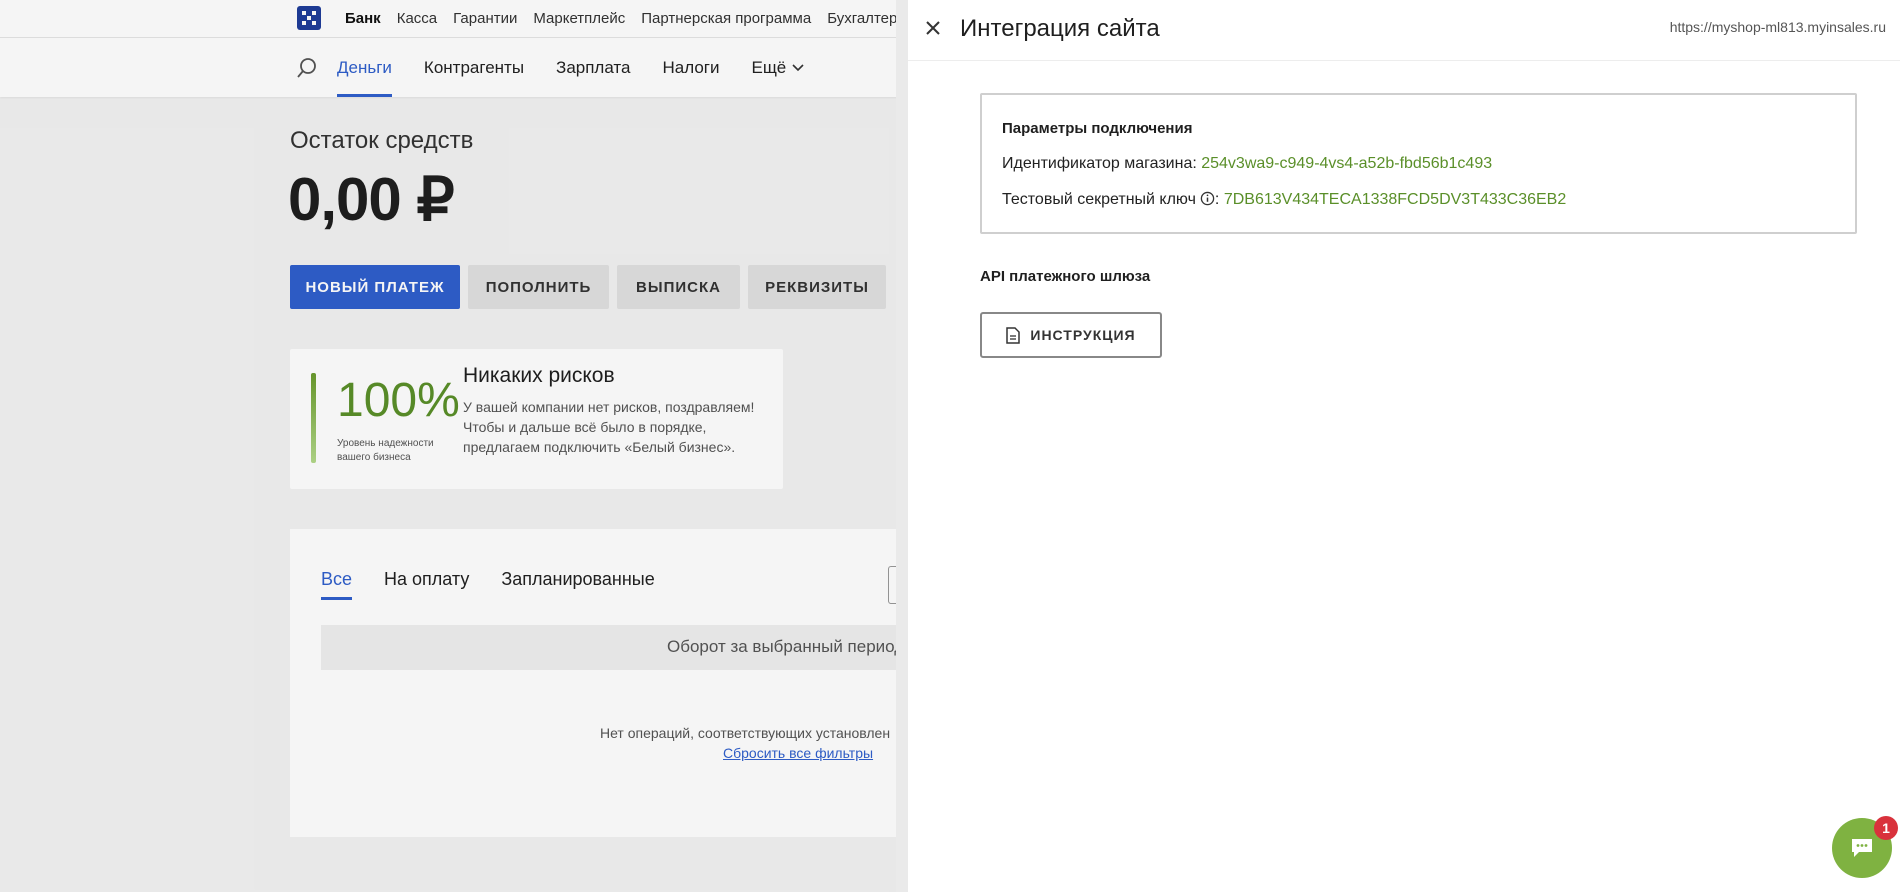 Image resolution: width=1900 pixels, height=892 pixels. I want to click on shop-url: https://myshop-ml813.myinsales.ru, so click(1777, 27).